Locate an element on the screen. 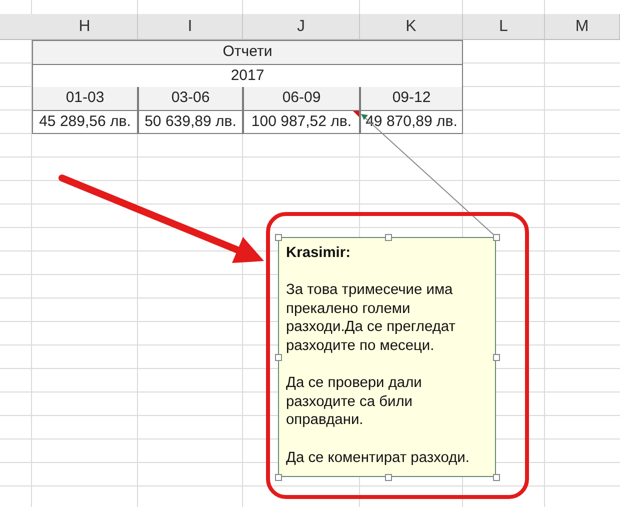  column-header: I is located at coordinates (190, 26).